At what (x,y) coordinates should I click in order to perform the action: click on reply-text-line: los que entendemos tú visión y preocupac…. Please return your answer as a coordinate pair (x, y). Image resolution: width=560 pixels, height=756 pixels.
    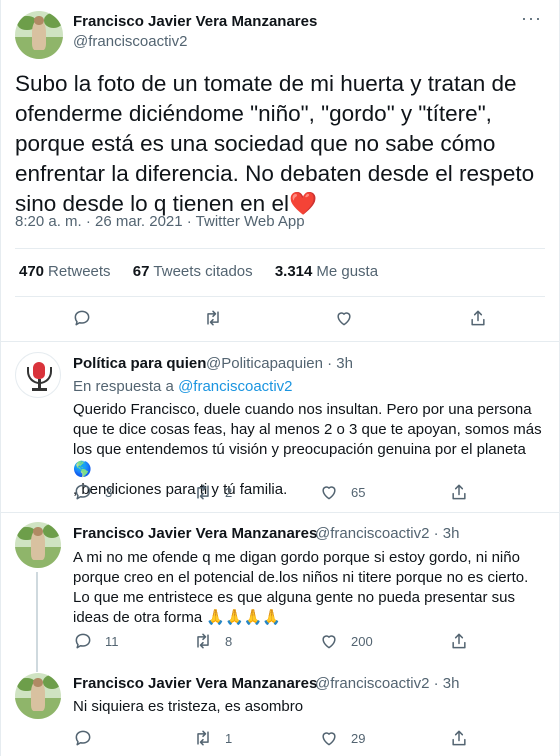
    Looking at the image, I should click on (299, 459).